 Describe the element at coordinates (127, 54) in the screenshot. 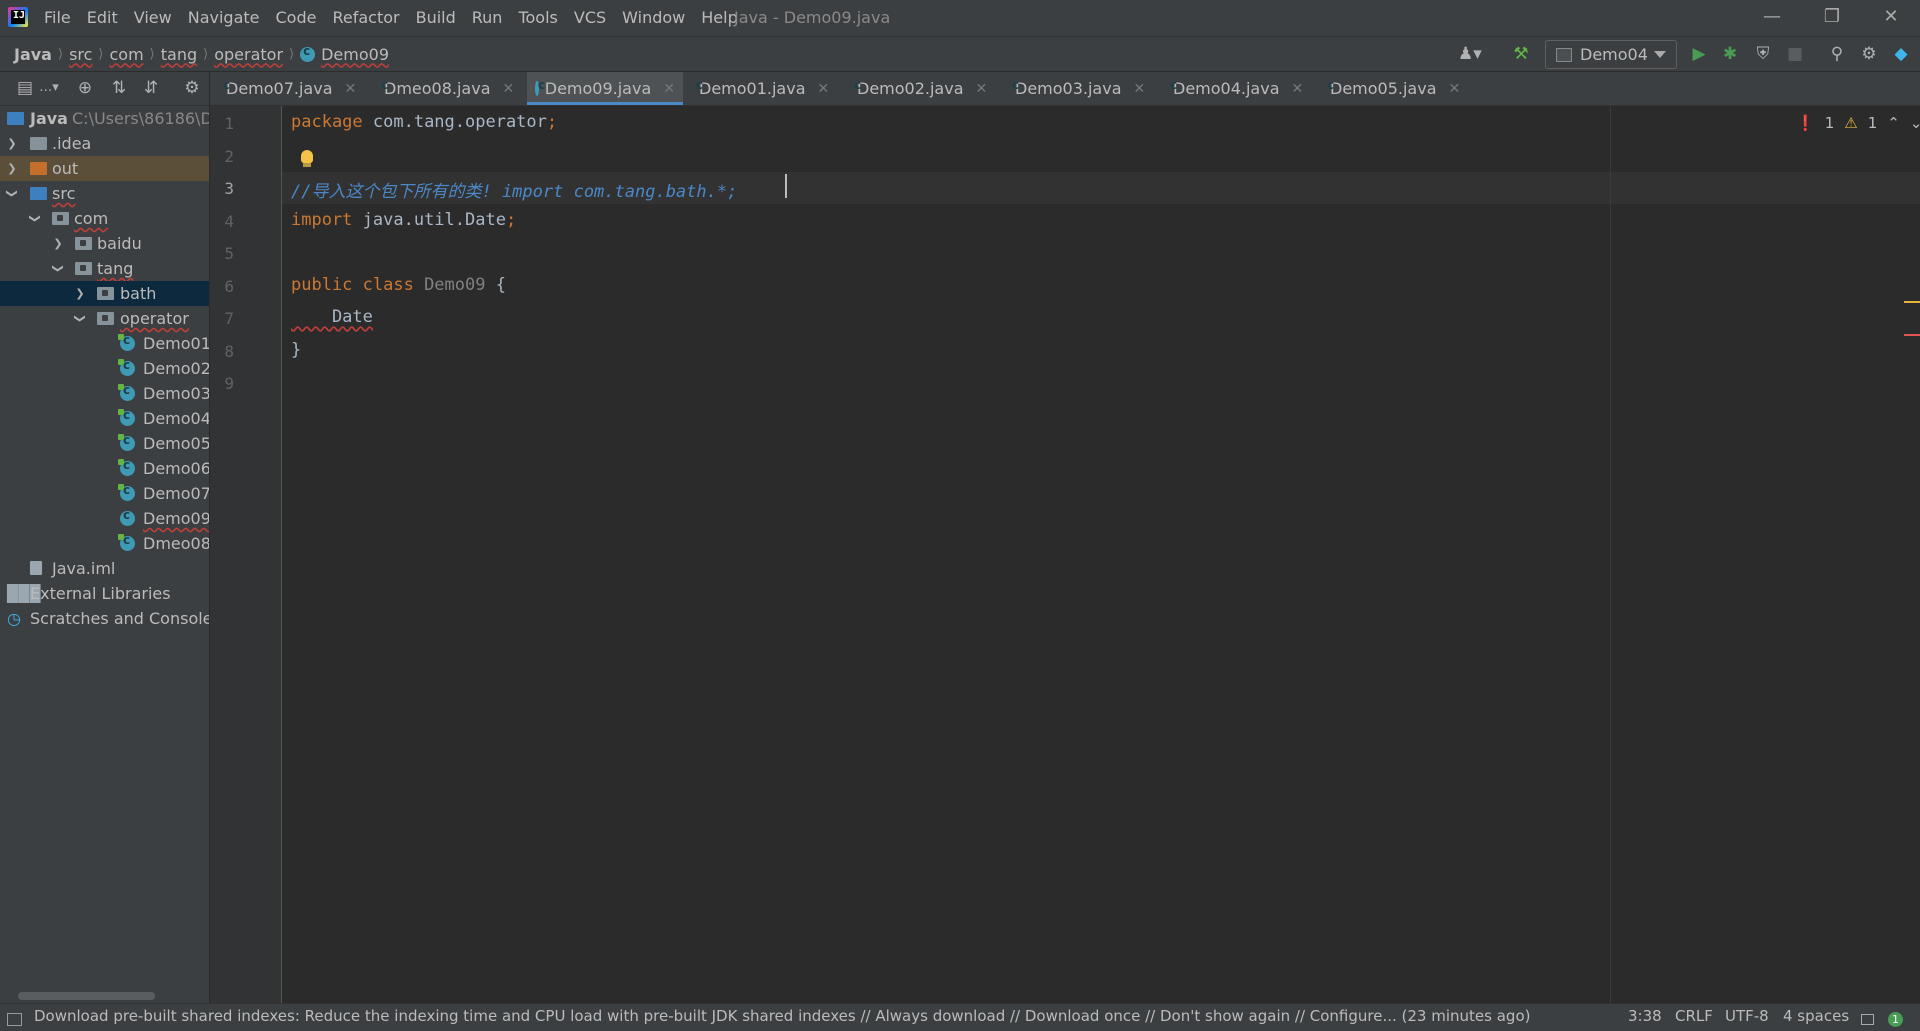

I see `breadcrumb-com: com` at that location.